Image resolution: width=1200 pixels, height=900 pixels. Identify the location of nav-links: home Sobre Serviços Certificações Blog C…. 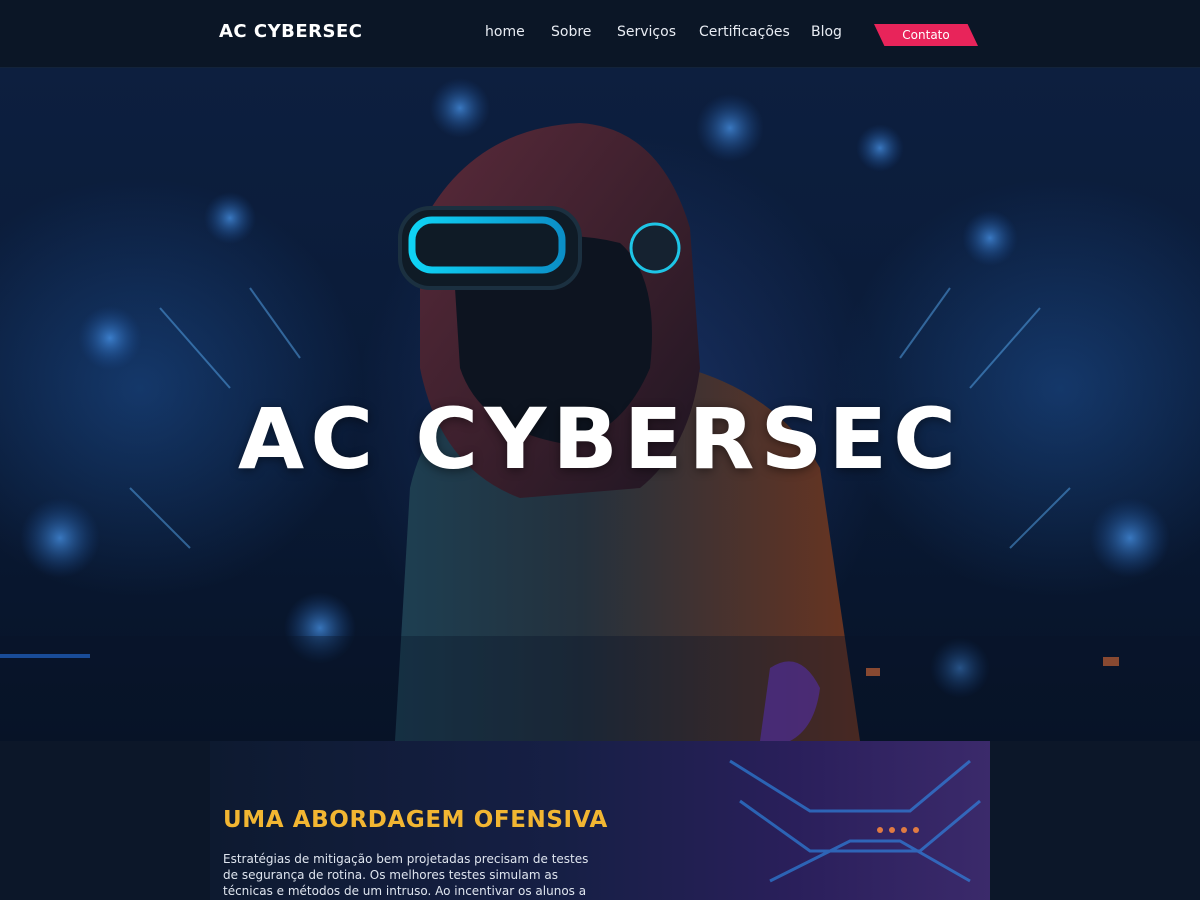
(600, 34).